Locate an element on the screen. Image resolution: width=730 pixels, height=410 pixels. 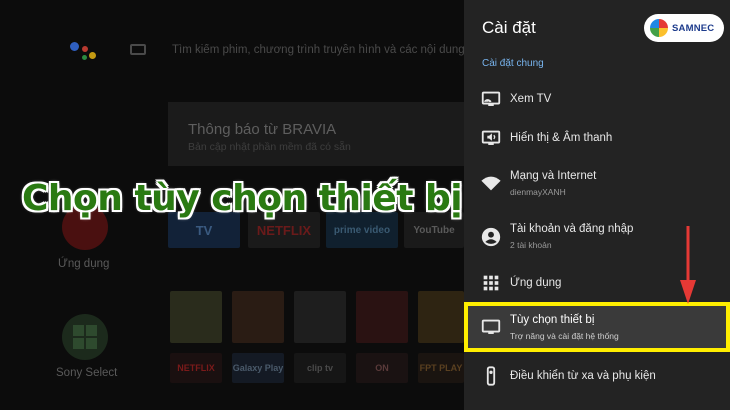
content-tile-fpt-play: FPT PLAY is located at coordinates (441, 368).